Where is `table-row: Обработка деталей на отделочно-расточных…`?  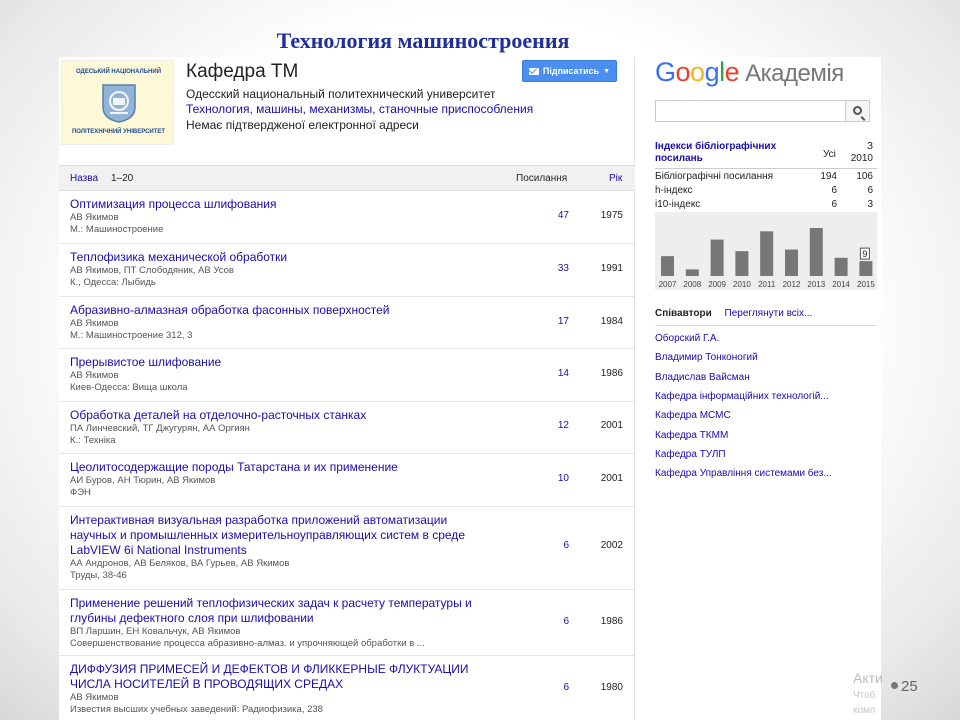 table-row: Обработка деталей на отделочно-расточных… is located at coordinates (347, 428).